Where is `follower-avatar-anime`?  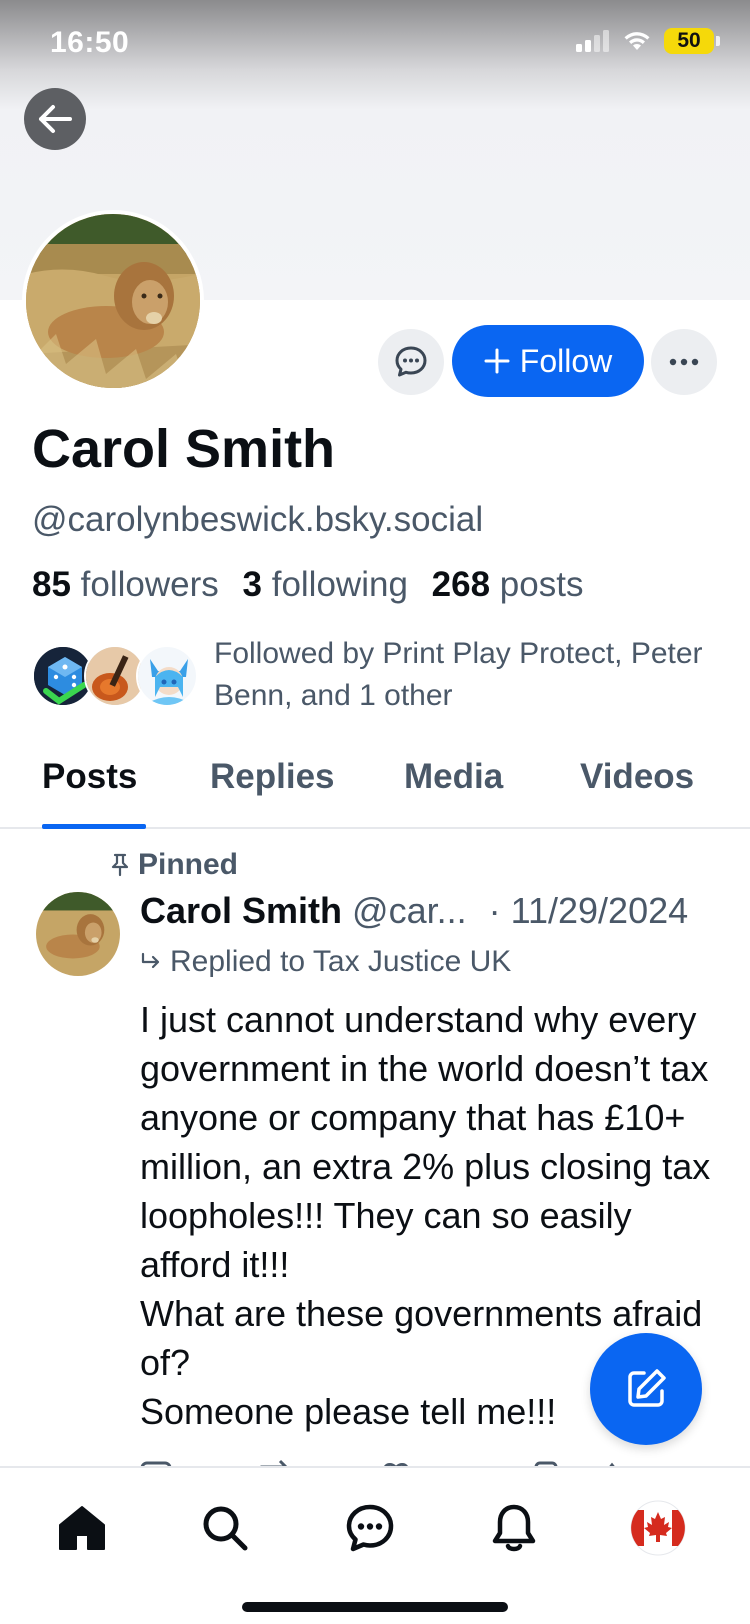 follower-avatar-anime is located at coordinates (167, 676).